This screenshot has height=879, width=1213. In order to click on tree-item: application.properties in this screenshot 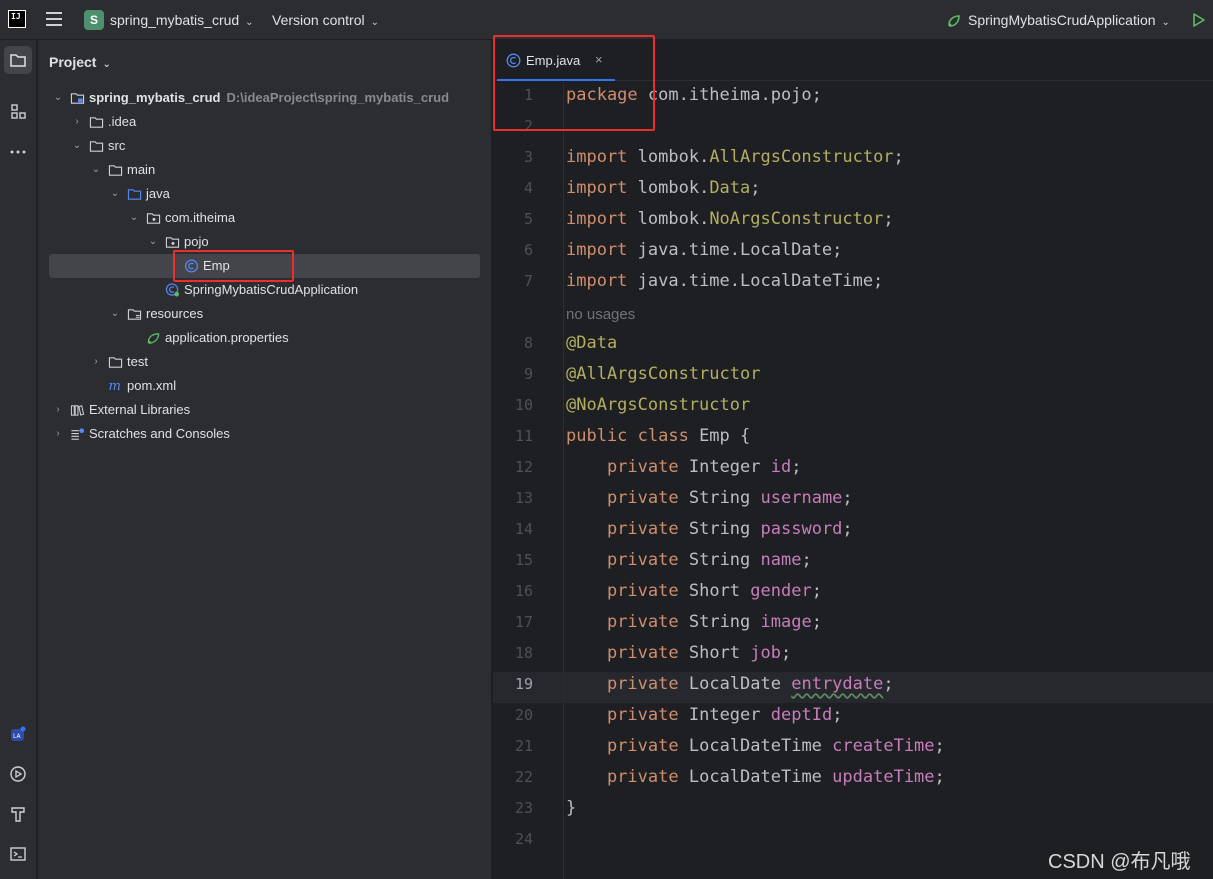, I will do `click(265, 338)`.